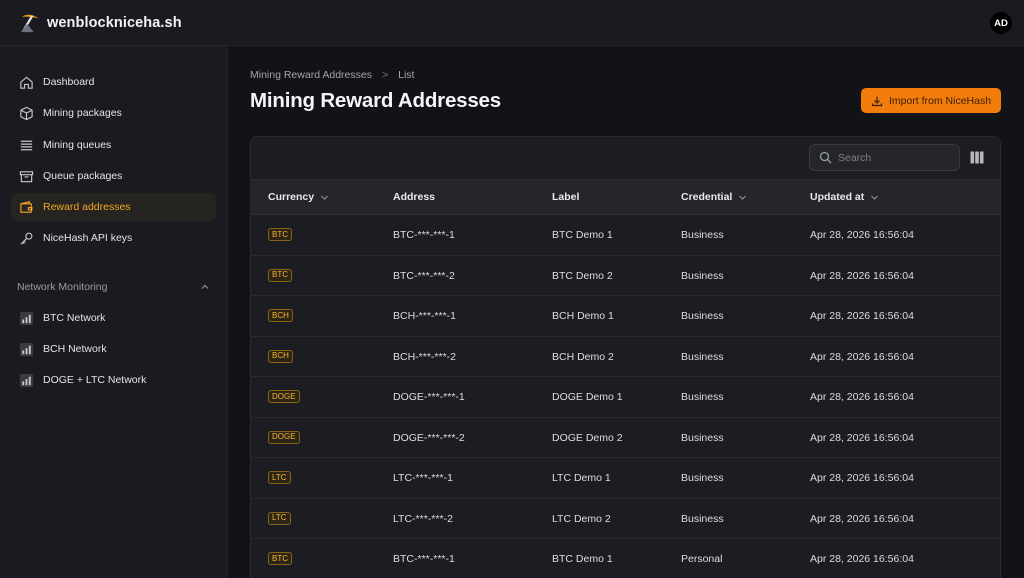  Describe the element at coordinates (62, 287) in the screenshot. I see `section-label: Network Monitoring` at that location.